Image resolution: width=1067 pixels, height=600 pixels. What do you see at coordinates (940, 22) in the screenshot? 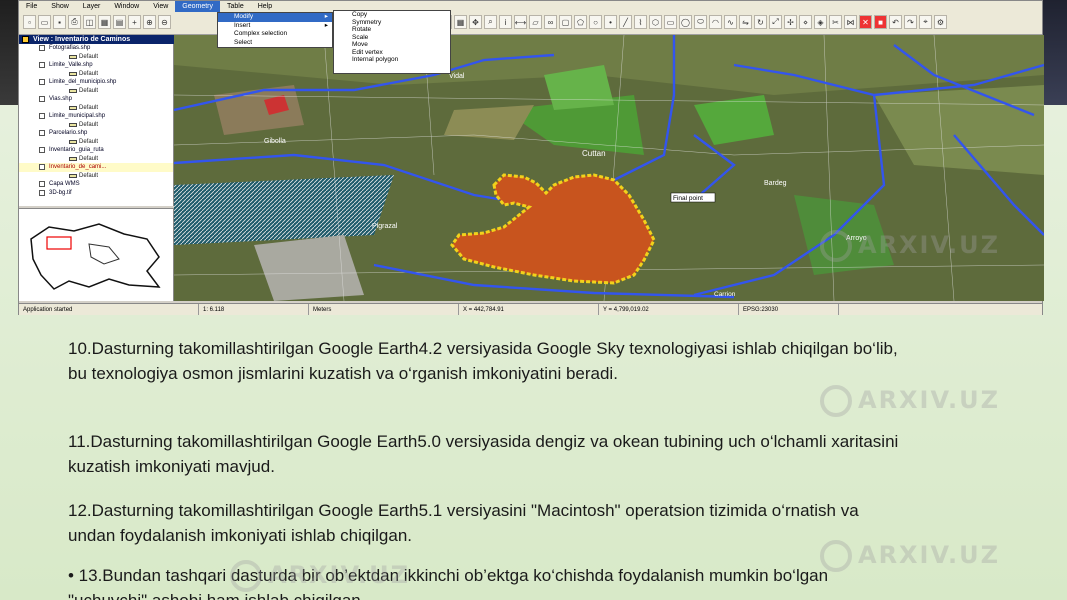
I see `settings-icon: ⚙` at bounding box center [940, 22].